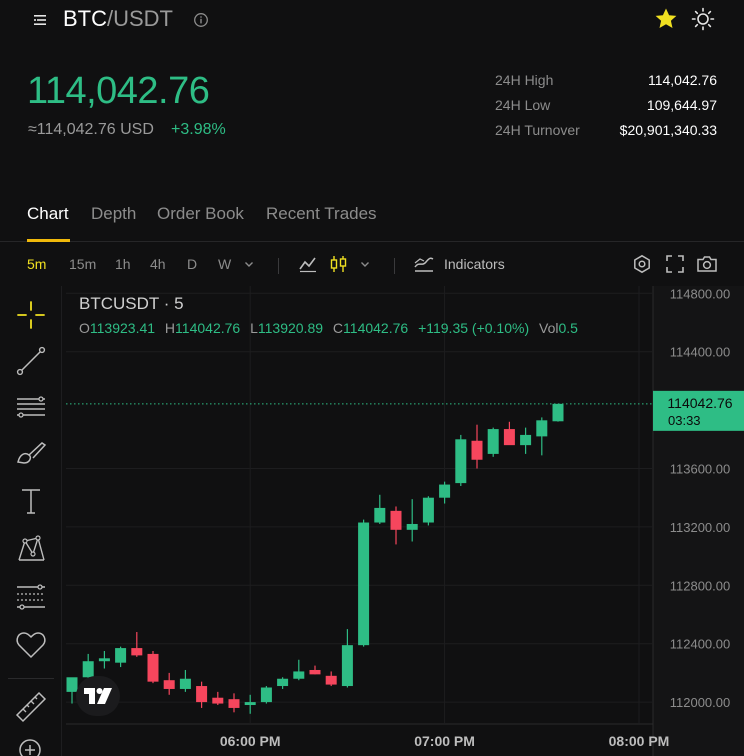 The width and height of the screenshot is (744, 756). Describe the element at coordinates (524, 80) in the screenshot. I see `stat-label: 24H High` at that location.